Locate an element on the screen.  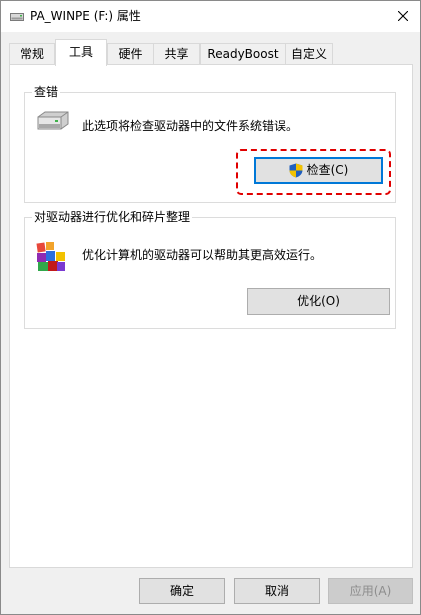
tab-hardware: 硬件 is located at coordinates (130, 54).